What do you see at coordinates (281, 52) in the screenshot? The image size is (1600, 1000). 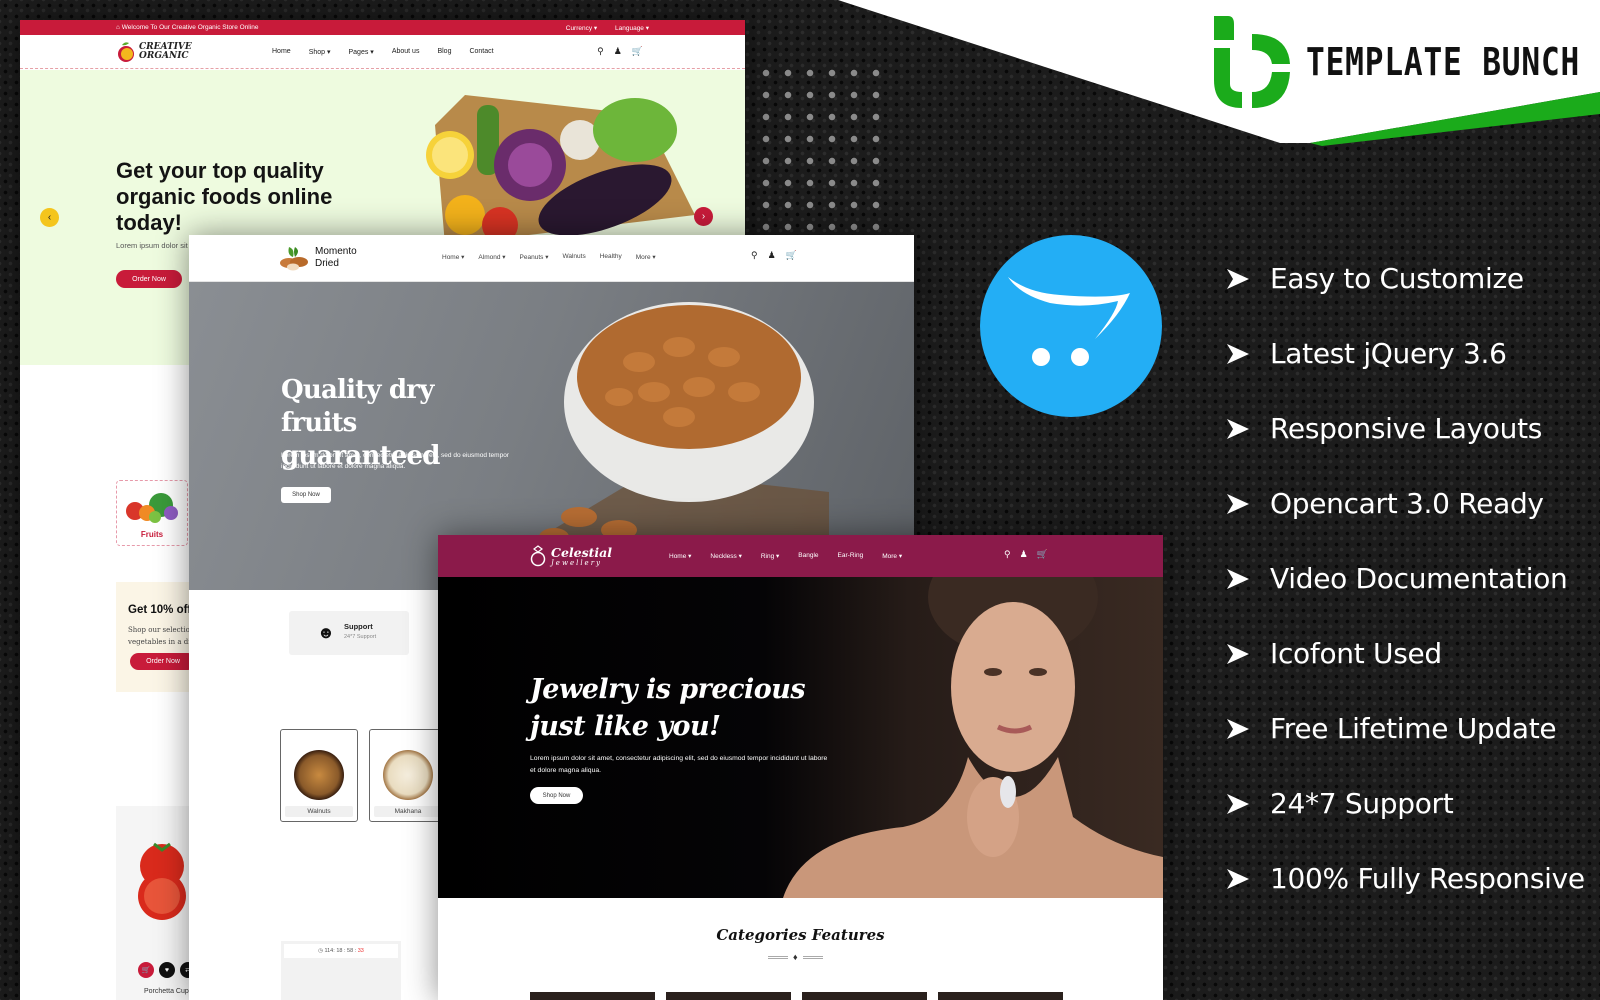 I see `nav-home: Home` at bounding box center [281, 52].